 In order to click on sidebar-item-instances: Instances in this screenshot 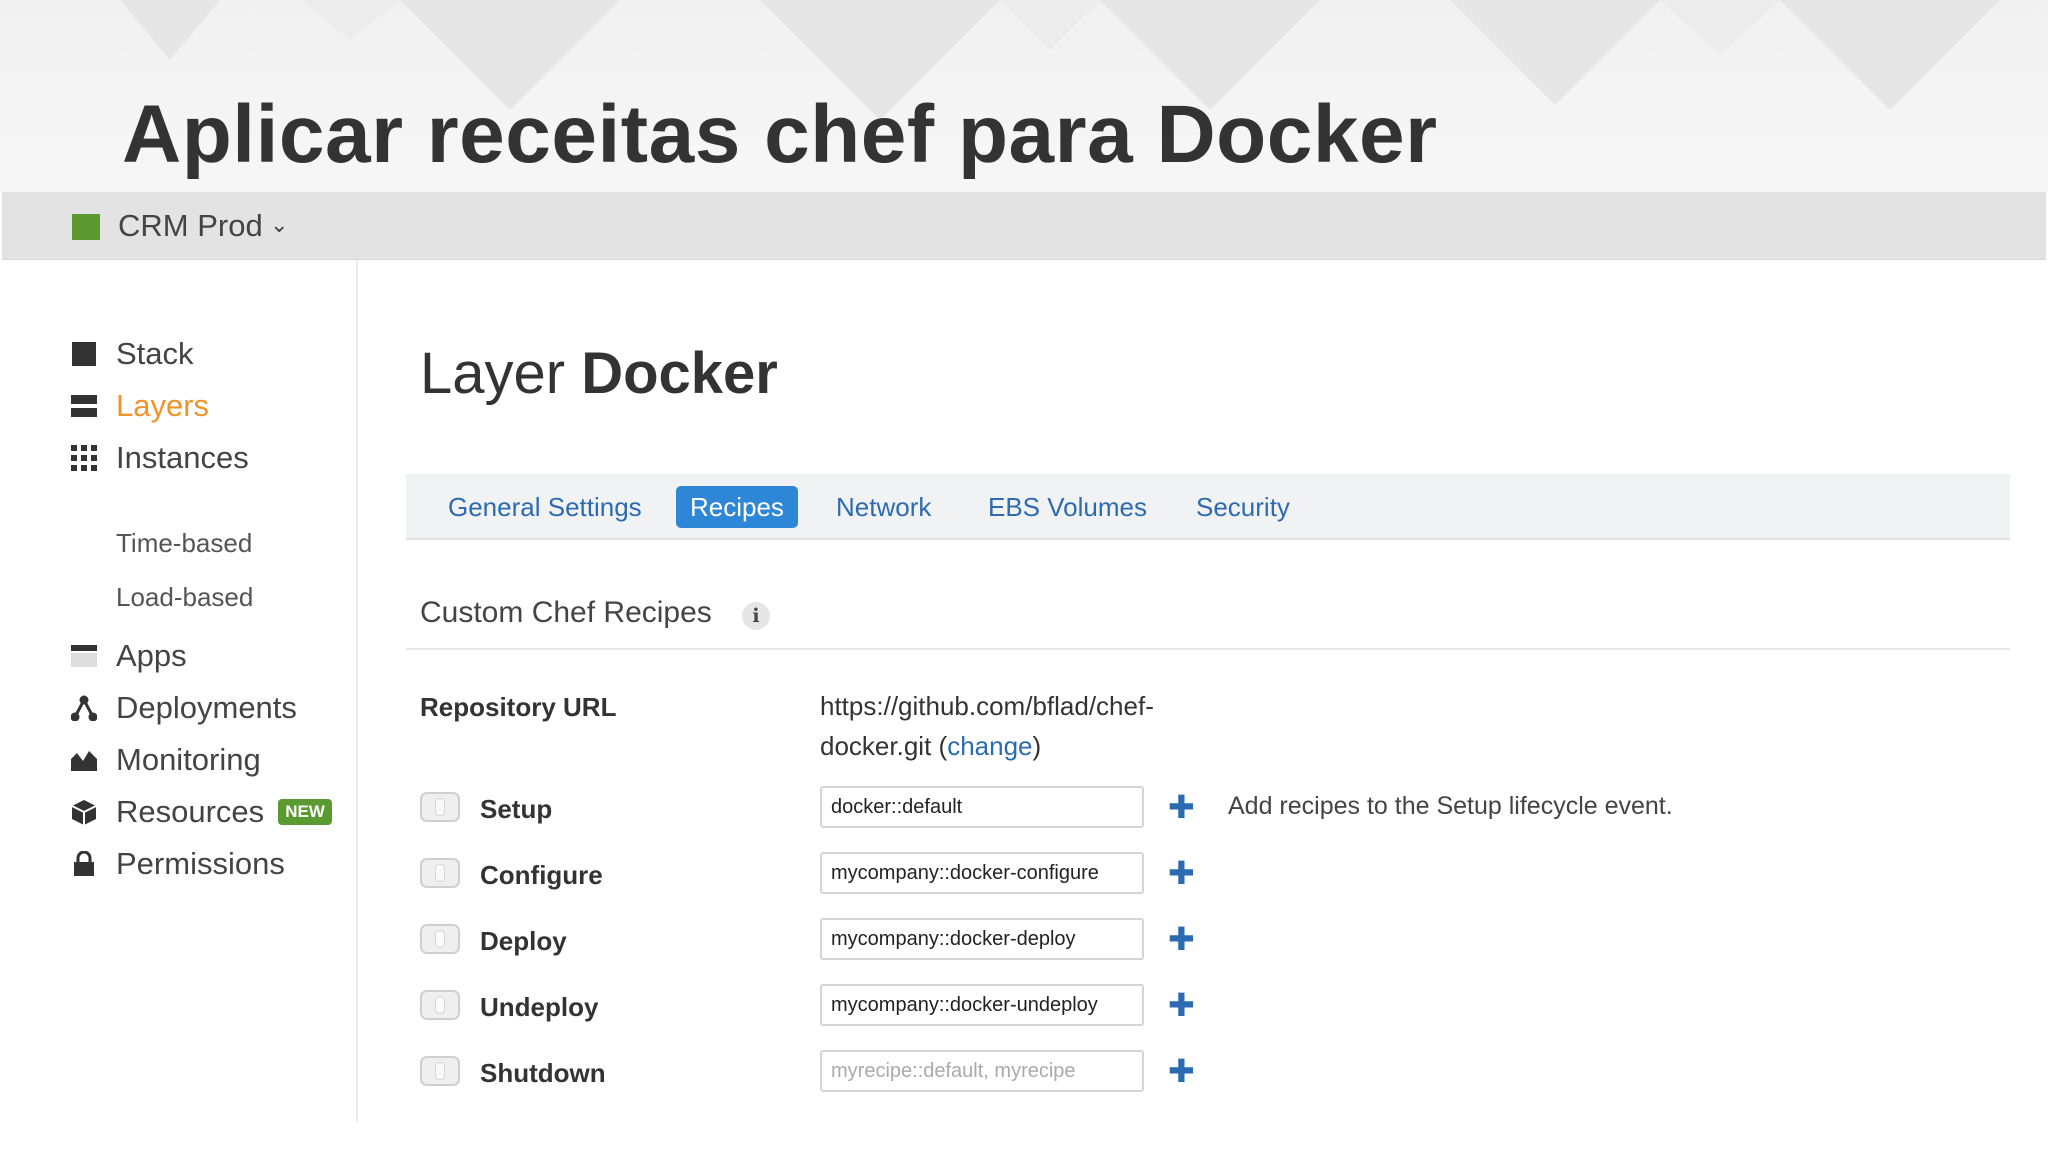, I will do `click(159, 458)`.